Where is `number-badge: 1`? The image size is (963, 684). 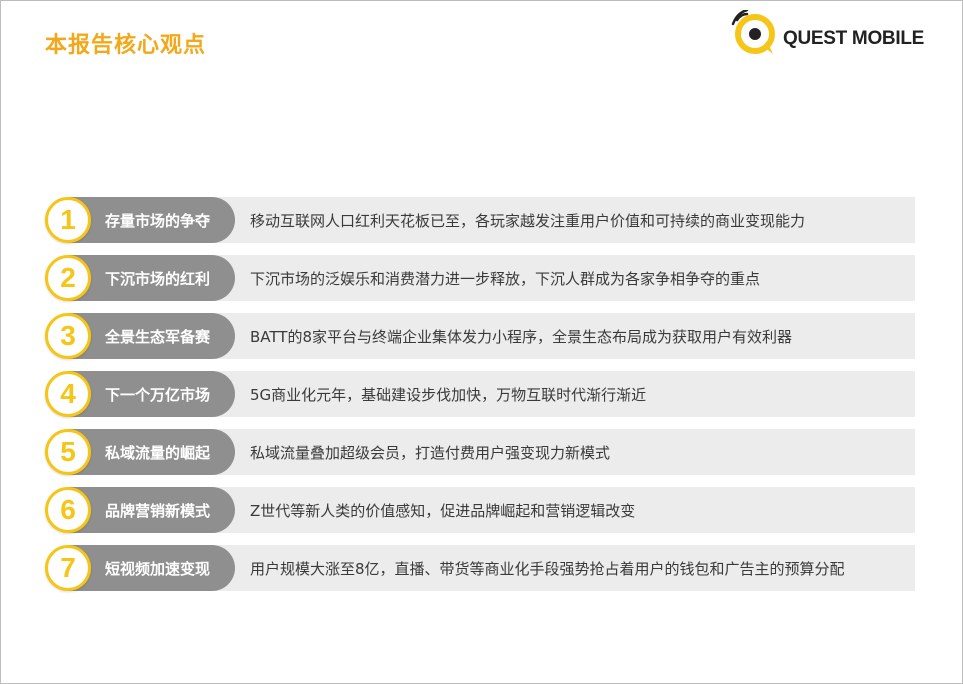 number-badge: 1 is located at coordinates (68, 220).